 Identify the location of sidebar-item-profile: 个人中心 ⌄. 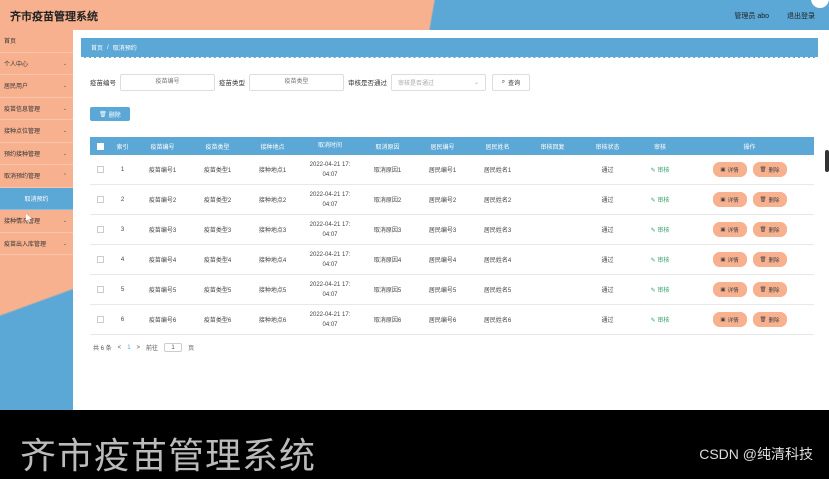
(36, 64).